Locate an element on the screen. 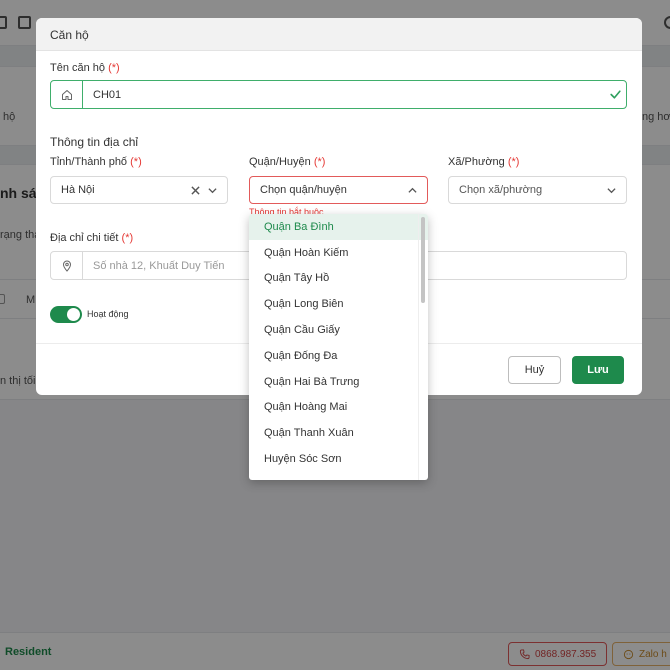  ward-placeholder: Chọn xã/phường is located at coordinates (501, 190).